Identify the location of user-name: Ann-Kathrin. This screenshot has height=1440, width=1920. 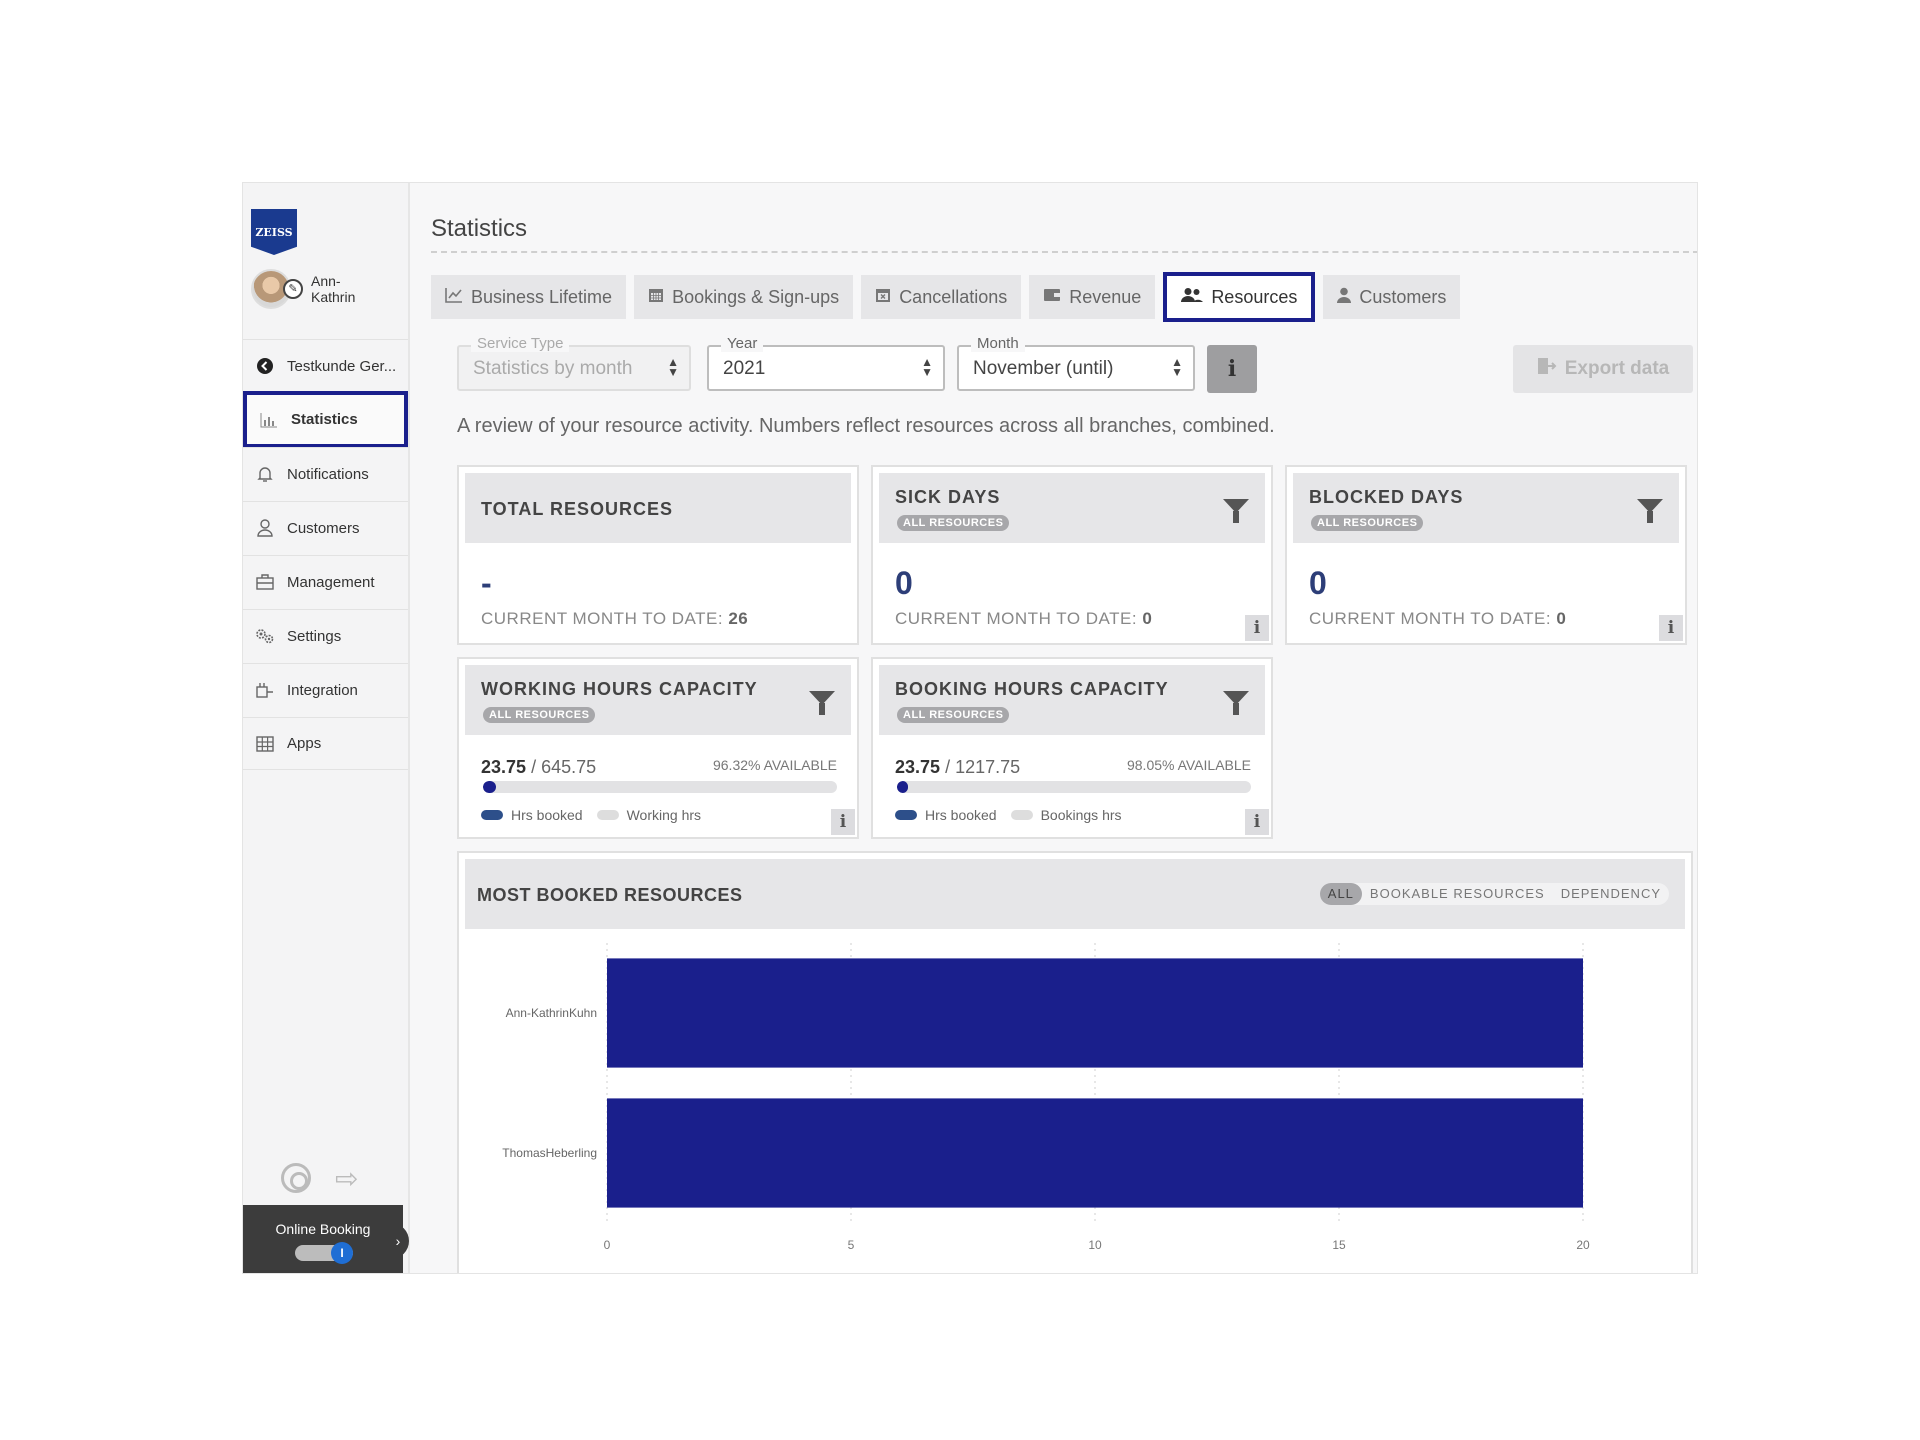
(333, 289).